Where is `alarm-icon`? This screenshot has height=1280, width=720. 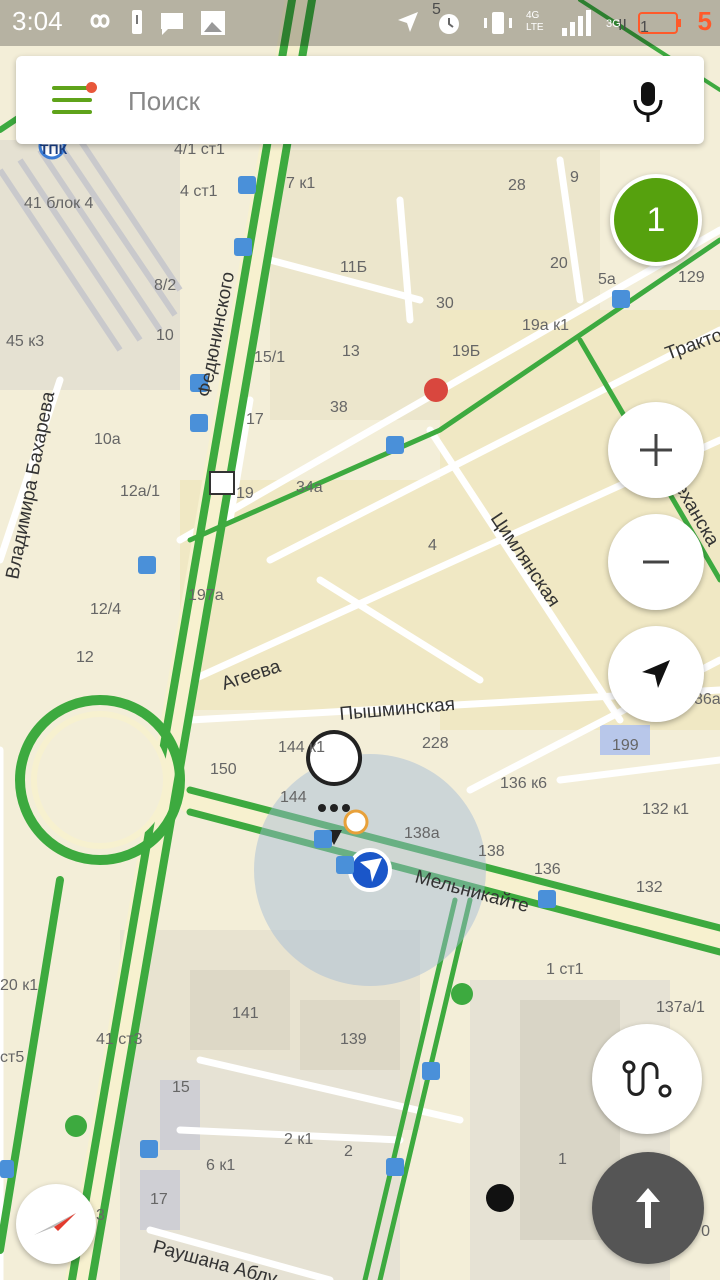
alarm-icon is located at coordinates (449, 24).